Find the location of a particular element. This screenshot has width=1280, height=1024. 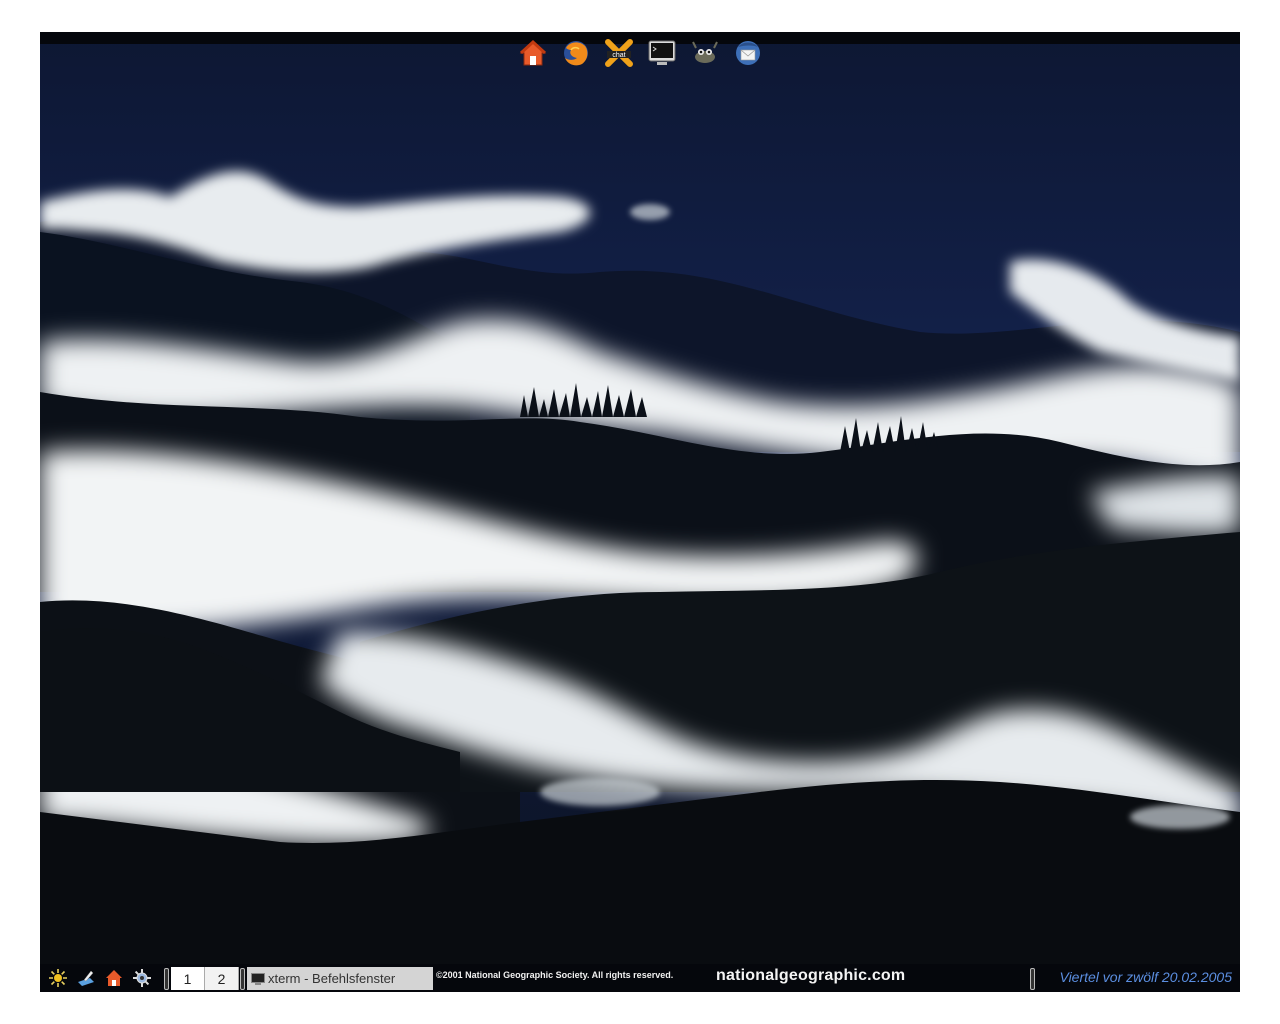

xchat-icon: chat is located at coordinates (619, 53).